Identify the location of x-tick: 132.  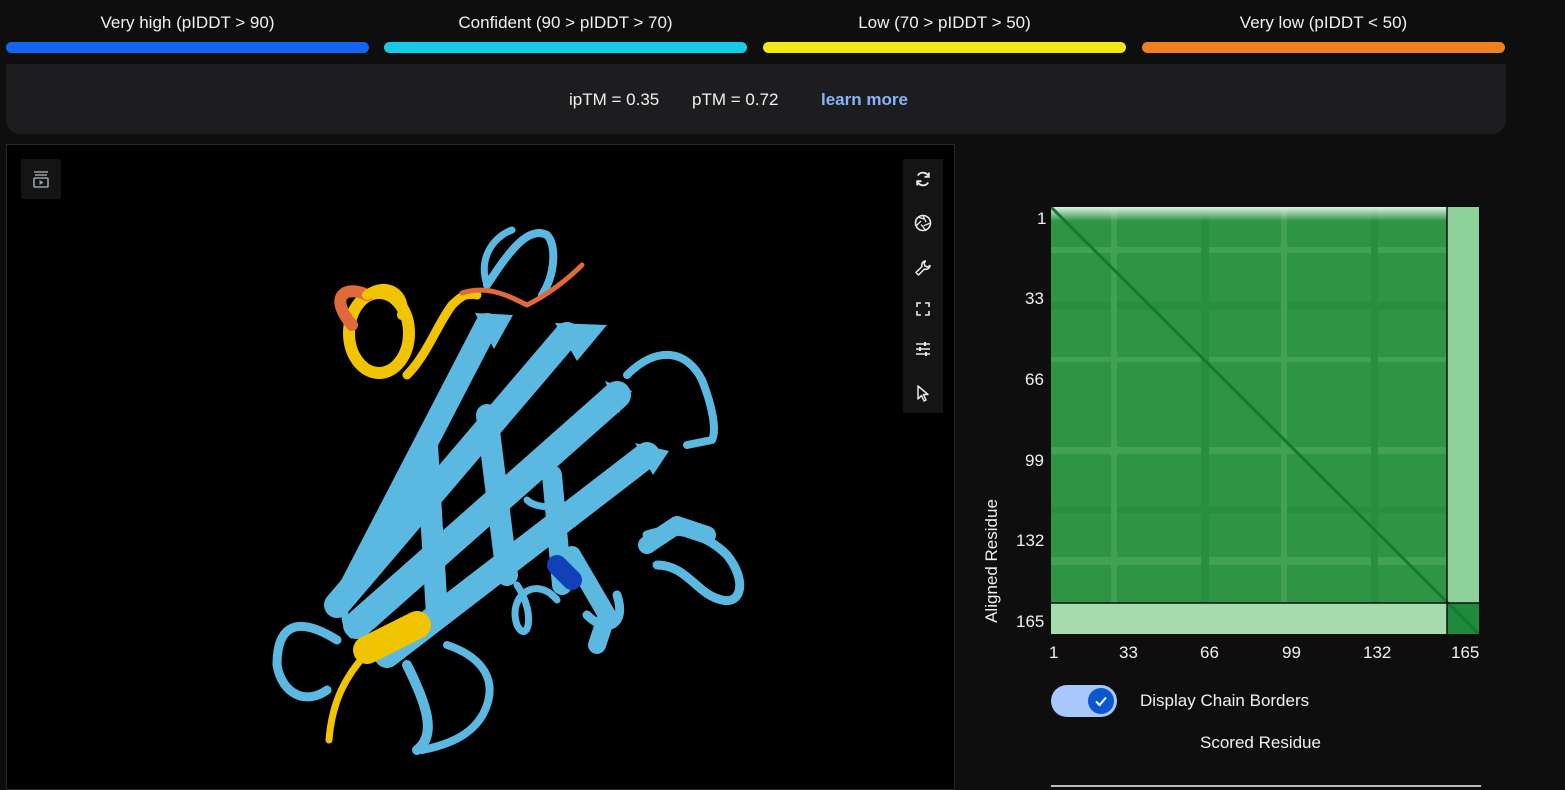
(1377, 652).